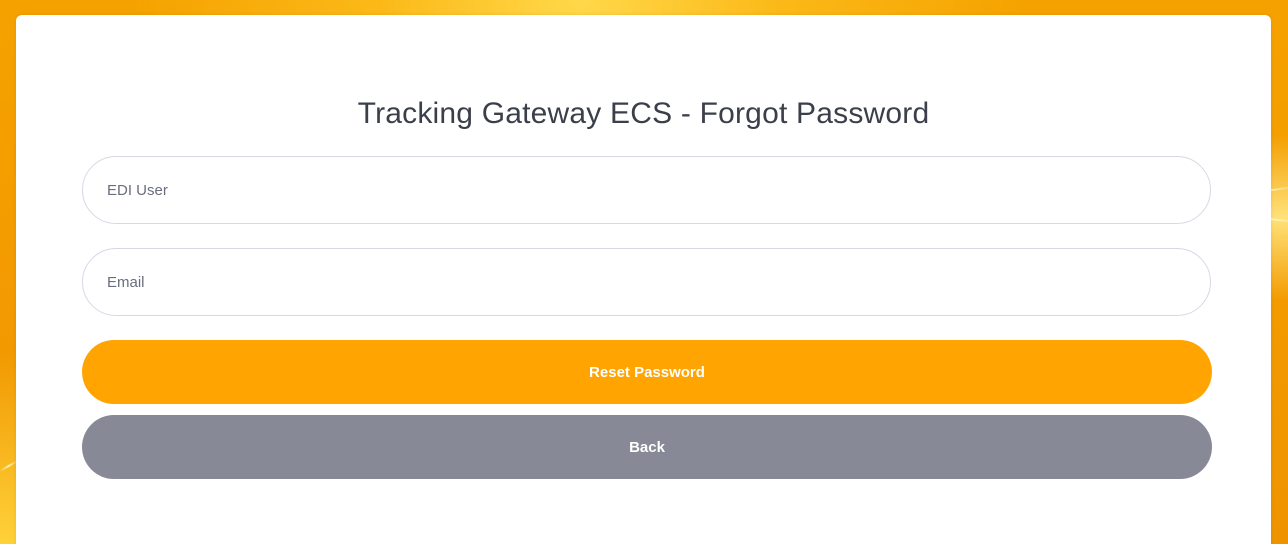 This screenshot has width=1288, height=544. Describe the element at coordinates (646, 190) in the screenshot. I see `edi-user-input` at that location.